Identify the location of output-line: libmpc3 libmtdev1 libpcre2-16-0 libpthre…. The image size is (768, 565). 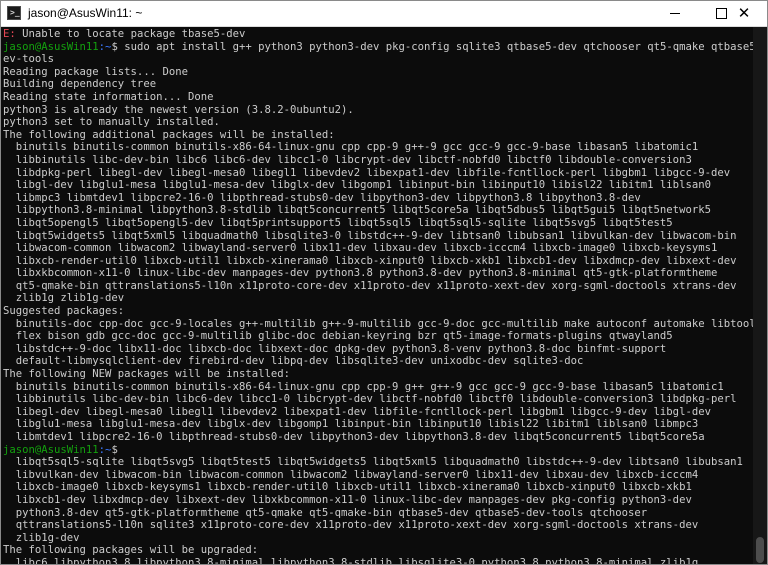
(322, 197).